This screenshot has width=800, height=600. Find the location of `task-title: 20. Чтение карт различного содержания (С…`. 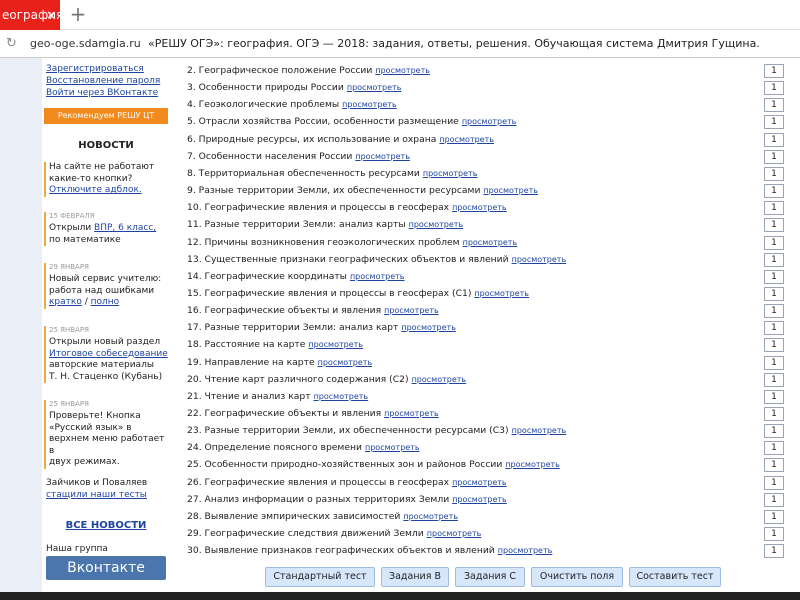

task-title: 20. Чтение карт различного содержания (С… is located at coordinates (298, 379).